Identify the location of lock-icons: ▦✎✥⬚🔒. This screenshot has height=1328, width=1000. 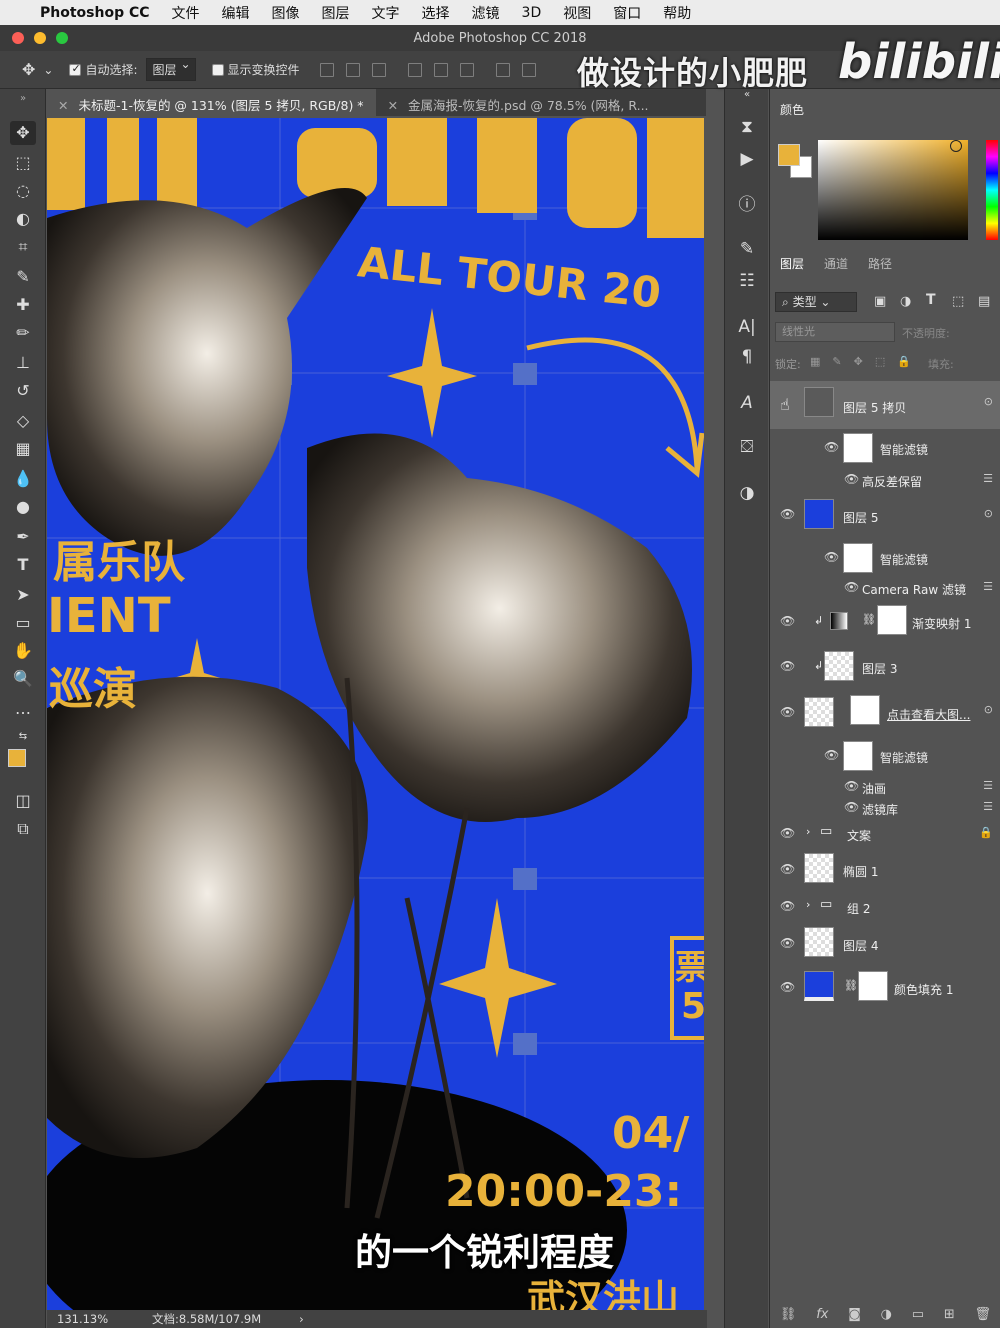
(866, 361).